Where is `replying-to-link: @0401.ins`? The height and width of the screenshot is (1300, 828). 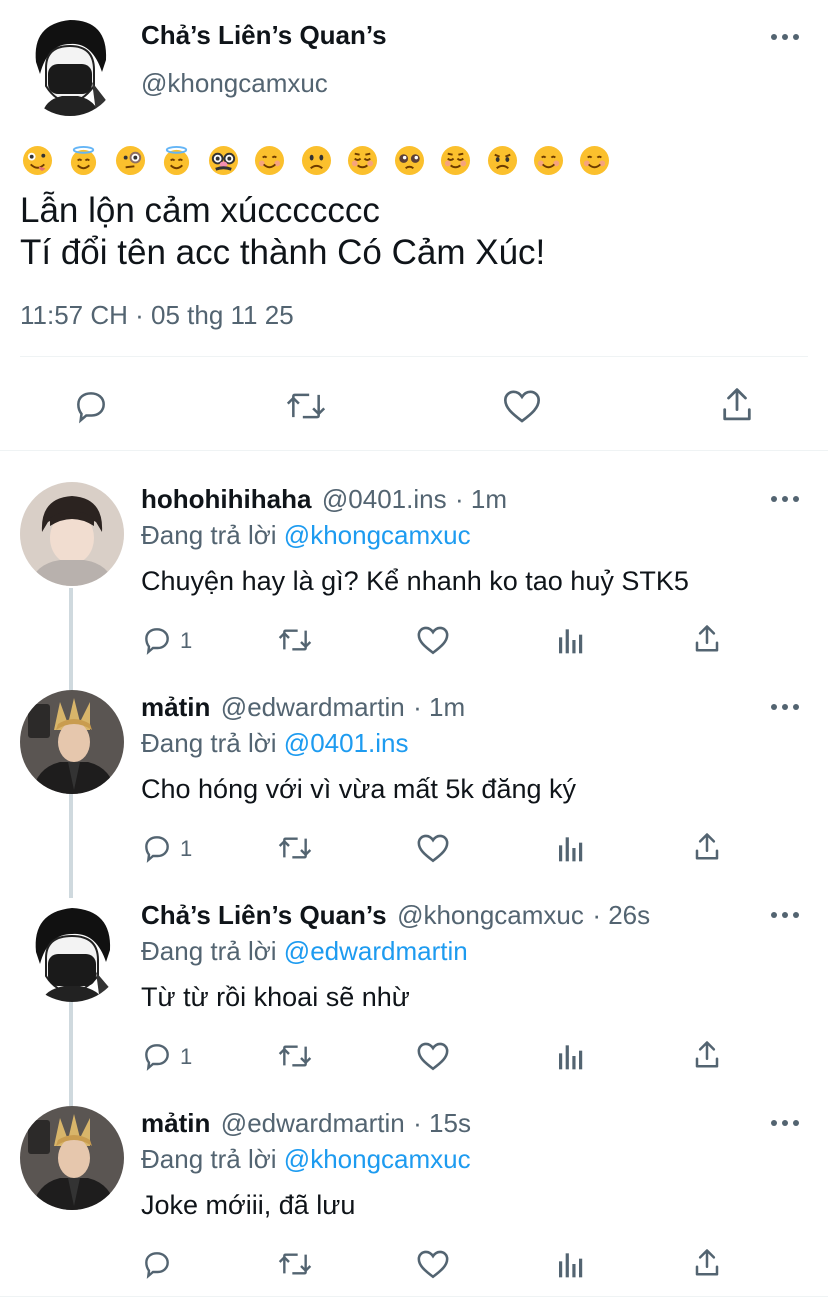 replying-to-link: @0401.ins is located at coordinates (346, 743).